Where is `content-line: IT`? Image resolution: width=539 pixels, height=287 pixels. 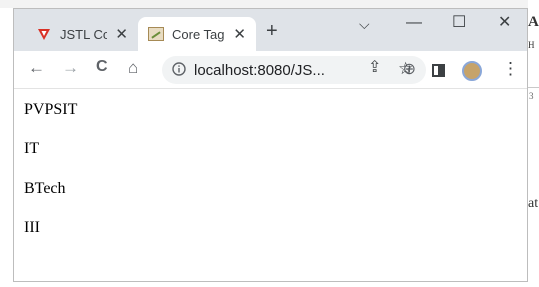
content-line: IT is located at coordinates (32, 148).